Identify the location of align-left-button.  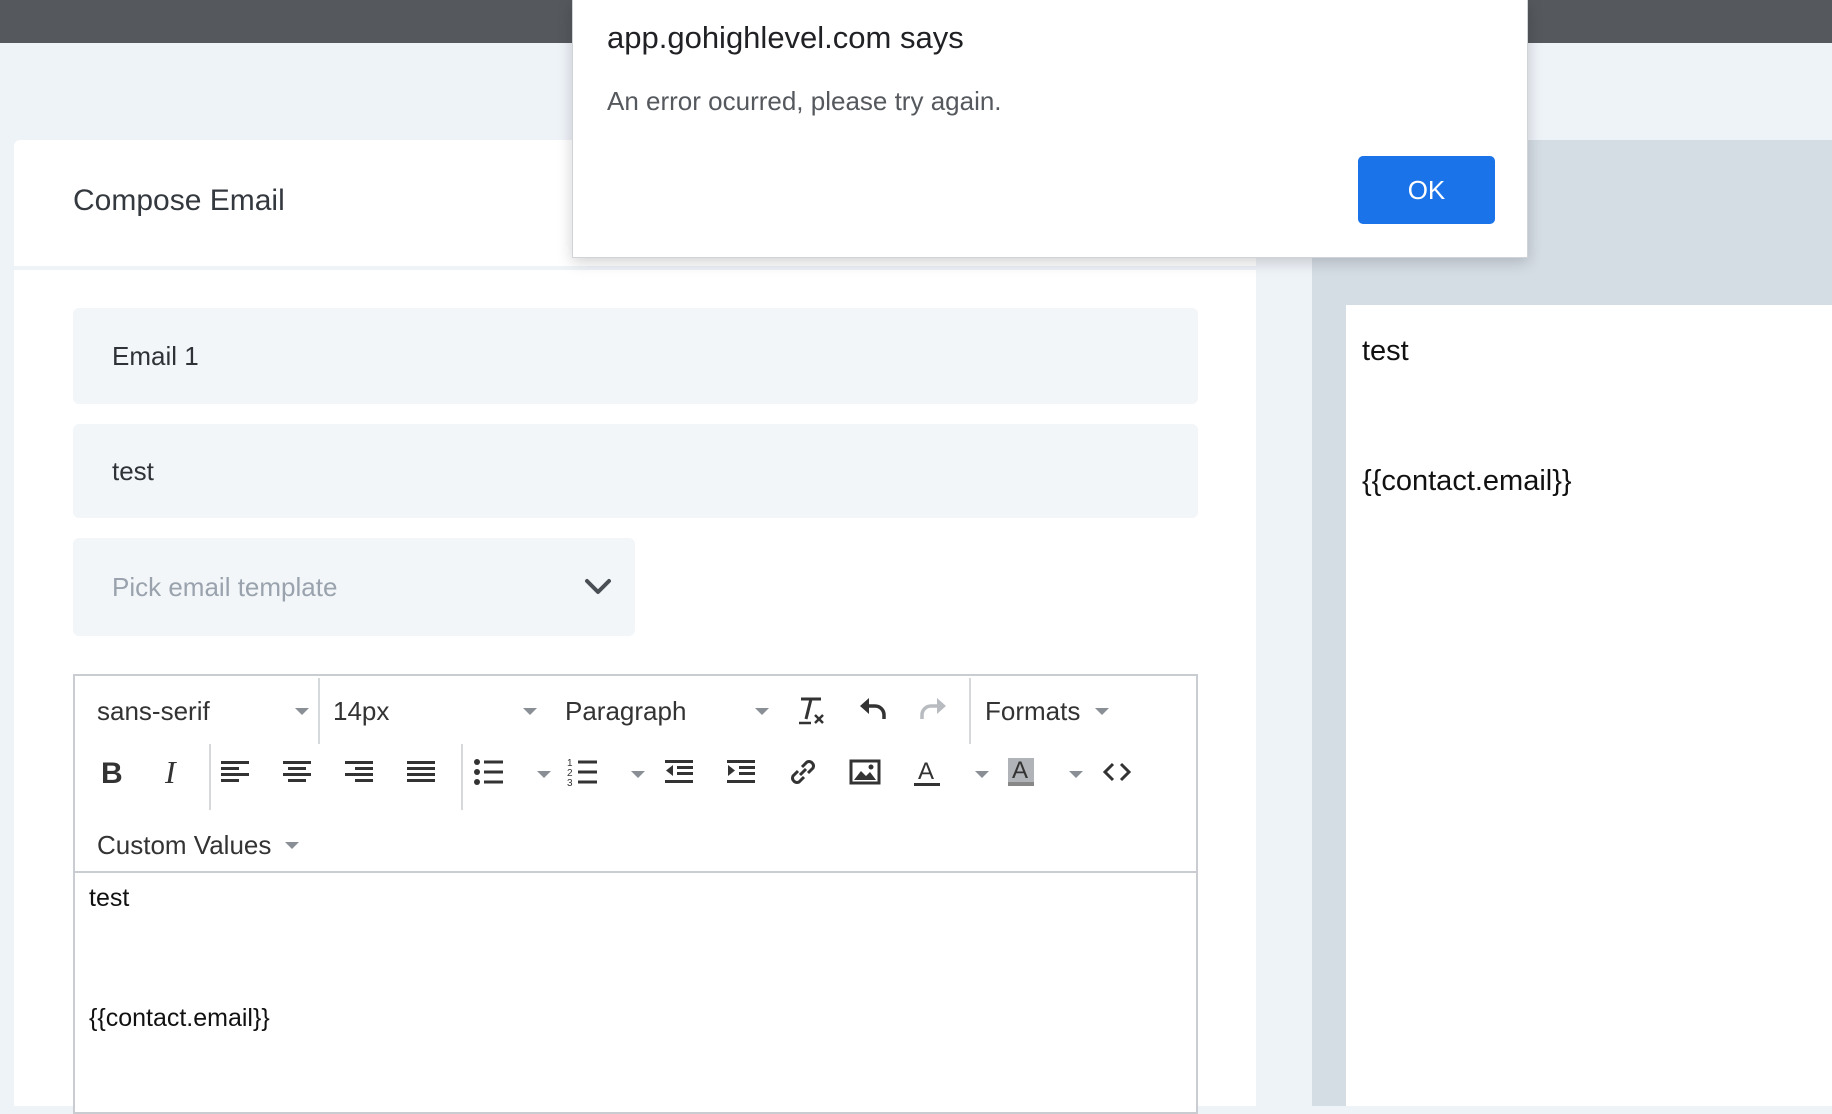
(235, 772).